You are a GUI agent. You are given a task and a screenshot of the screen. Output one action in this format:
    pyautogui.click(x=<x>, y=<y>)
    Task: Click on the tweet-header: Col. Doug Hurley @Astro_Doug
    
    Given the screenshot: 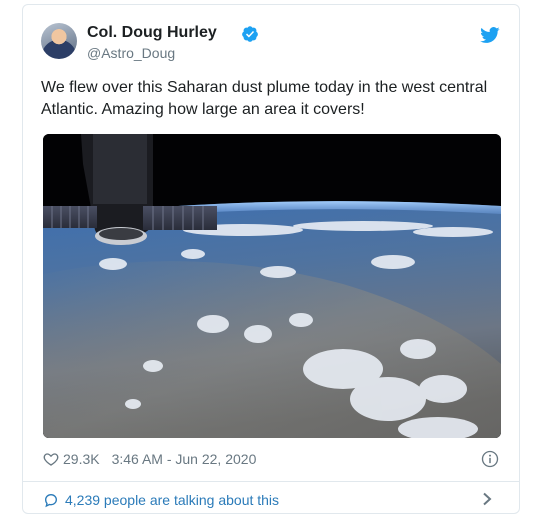 What is the action you would take?
    pyautogui.click(x=271, y=44)
    